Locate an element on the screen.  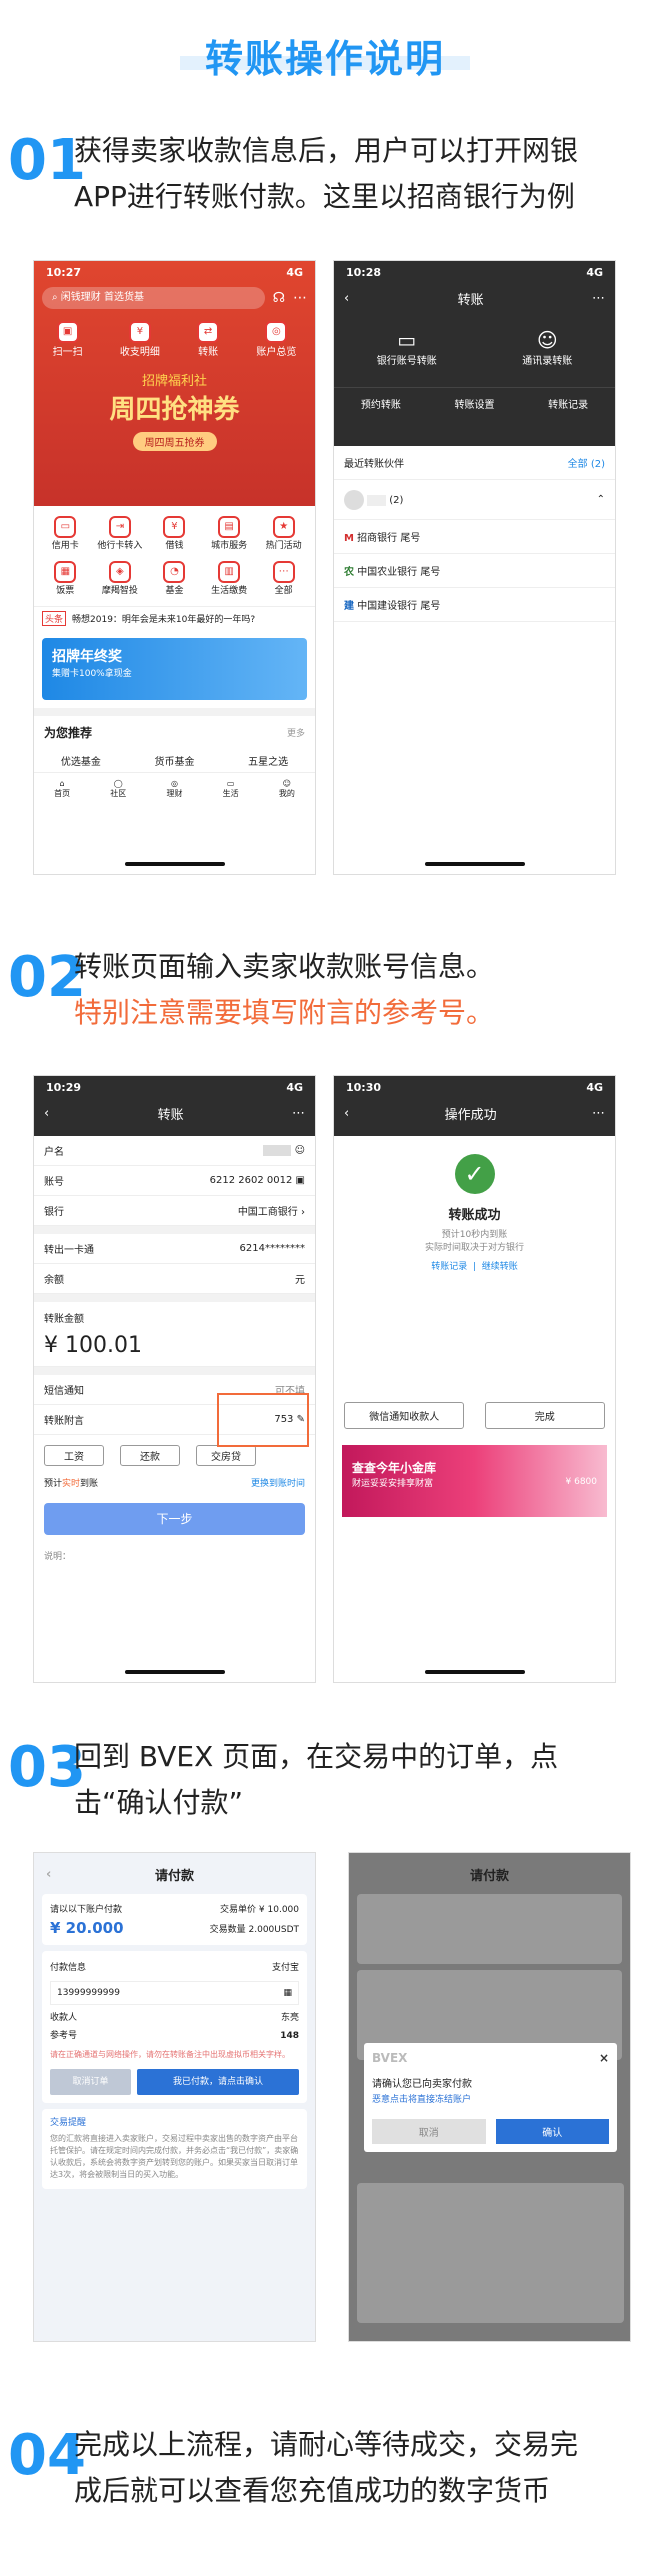
dialog-cancel-button: 取消 is located at coordinates (429, 2131).